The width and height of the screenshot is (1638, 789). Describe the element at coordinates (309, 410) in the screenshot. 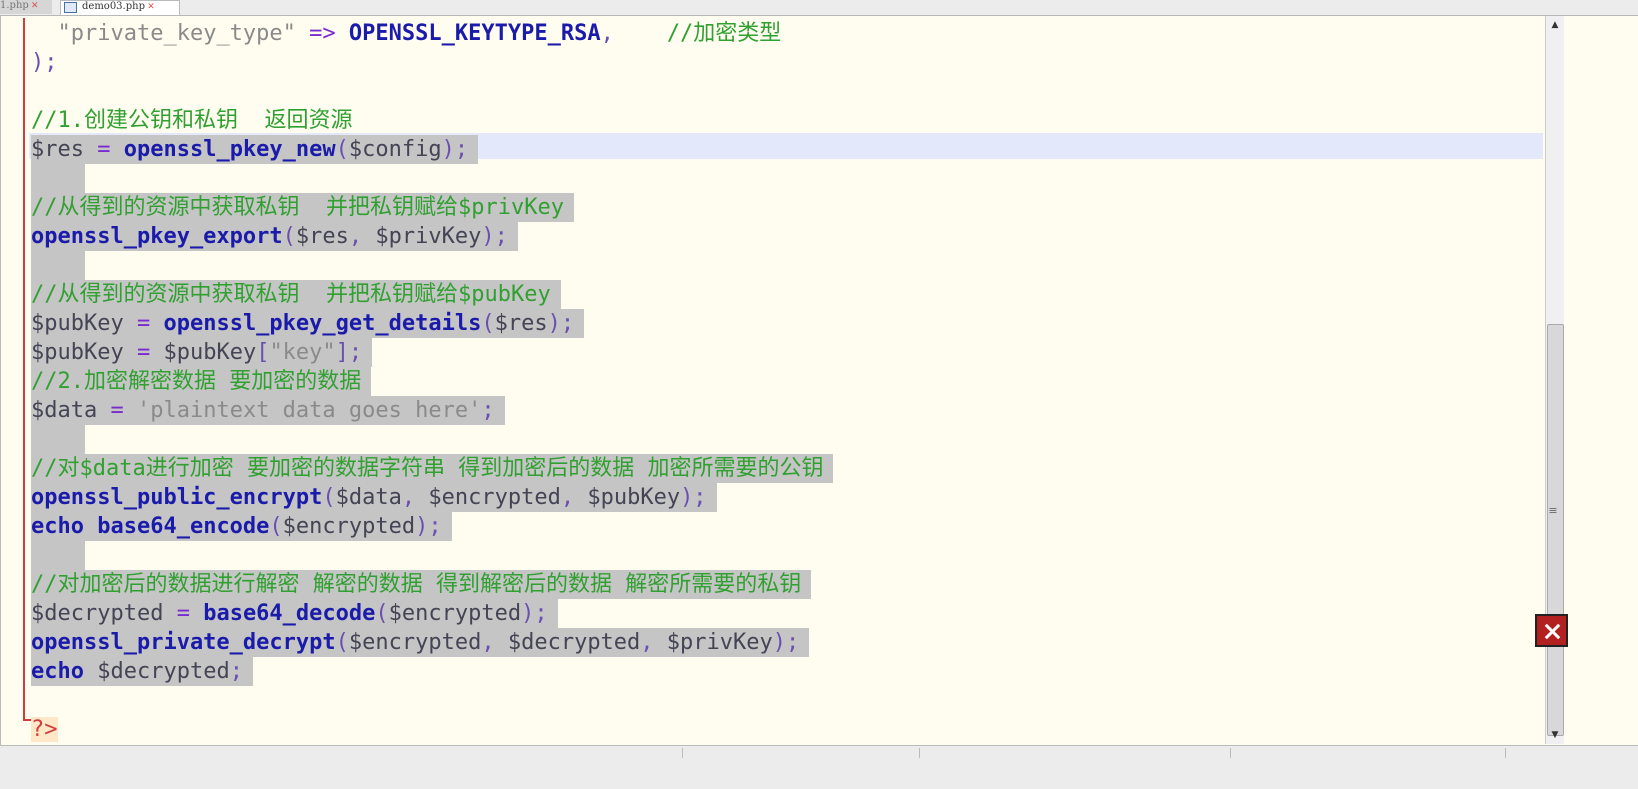

I see `code-token: 'plaintext data goes here'` at that location.